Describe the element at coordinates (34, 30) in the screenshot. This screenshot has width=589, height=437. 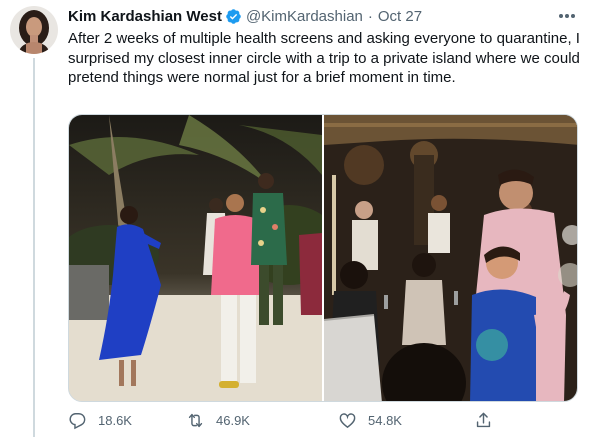
I see `avatar` at that location.